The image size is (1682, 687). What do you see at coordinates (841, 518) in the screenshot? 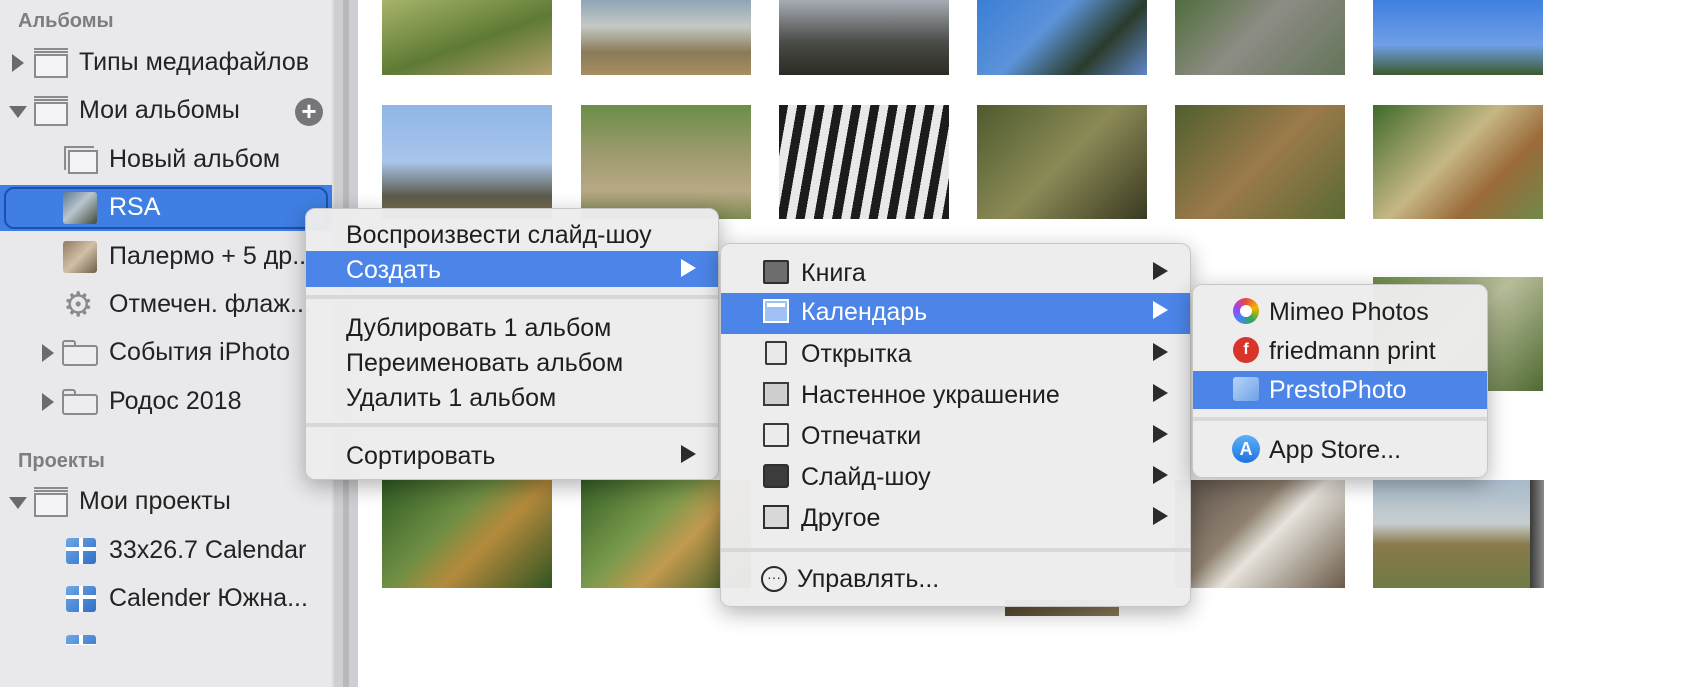
I see `menu-item-label: Другое` at bounding box center [841, 518].